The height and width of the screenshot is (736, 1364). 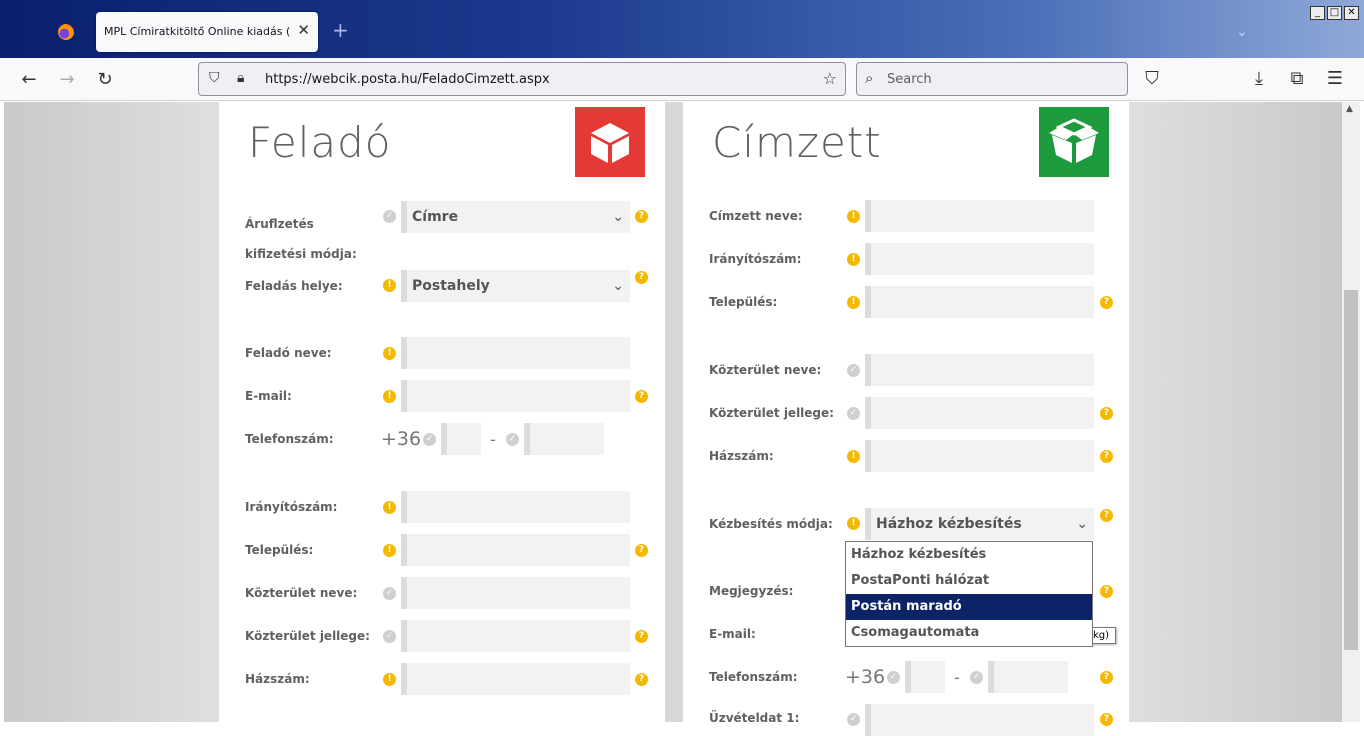 What do you see at coordinates (979, 413) in the screenshot?
I see `recipient-street-type-input` at bounding box center [979, 413].